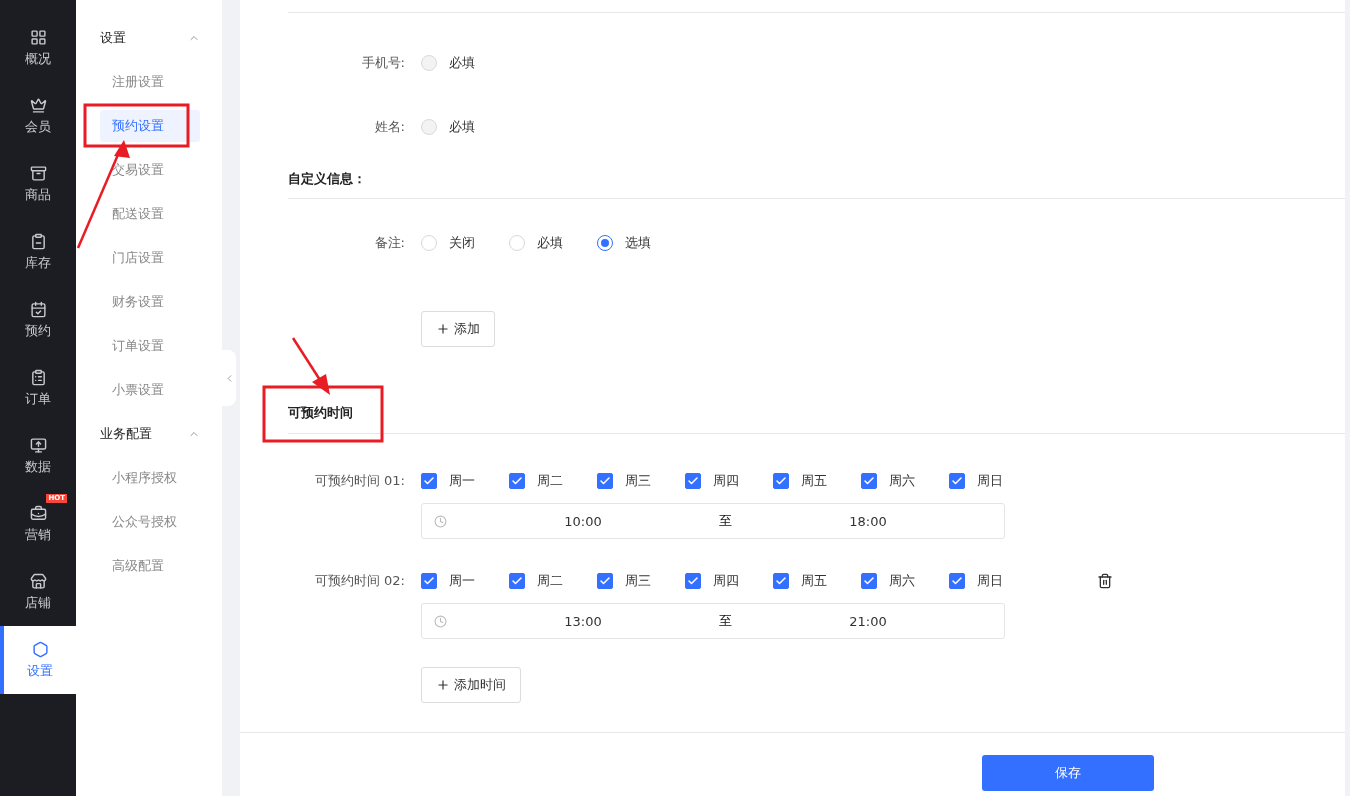  I want to click on sub-menu-item: 小票设置, so click(150, 390).